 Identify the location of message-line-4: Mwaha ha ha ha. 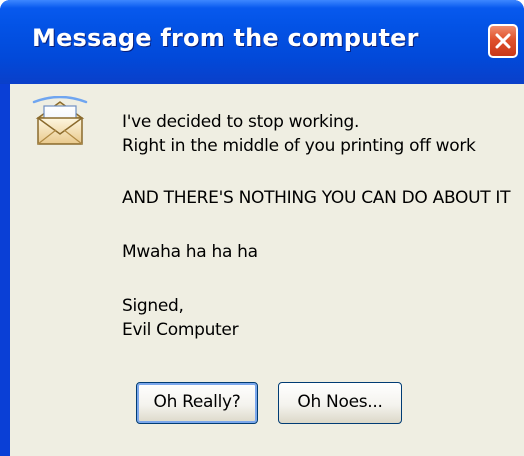
(190, 252).